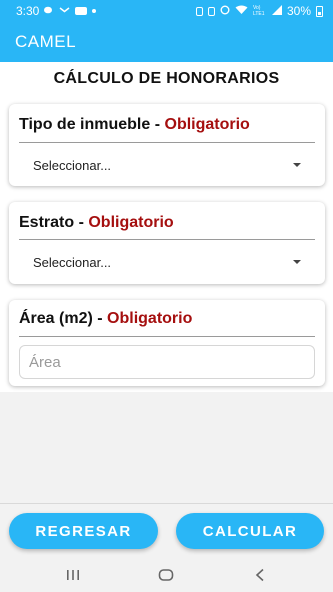 The width and height of the screenshot is (333, 592). Describe the element at coordinates (46, 41) in the screenshot. I see `app-title: CAMEL` at that location.